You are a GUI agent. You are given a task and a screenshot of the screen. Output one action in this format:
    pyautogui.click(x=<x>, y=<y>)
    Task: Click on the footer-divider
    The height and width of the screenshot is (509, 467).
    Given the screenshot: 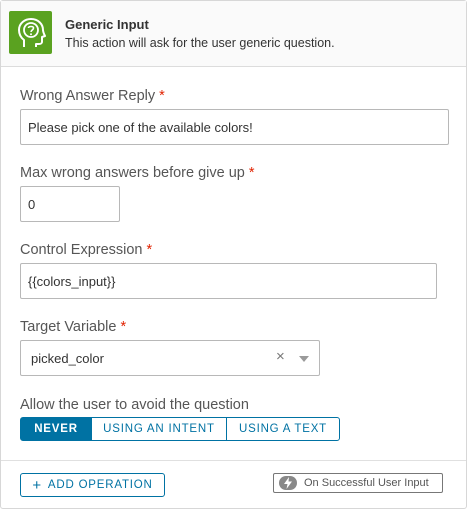 What is the action you would take?
    pyautogui.click(x=233, y=460)
    